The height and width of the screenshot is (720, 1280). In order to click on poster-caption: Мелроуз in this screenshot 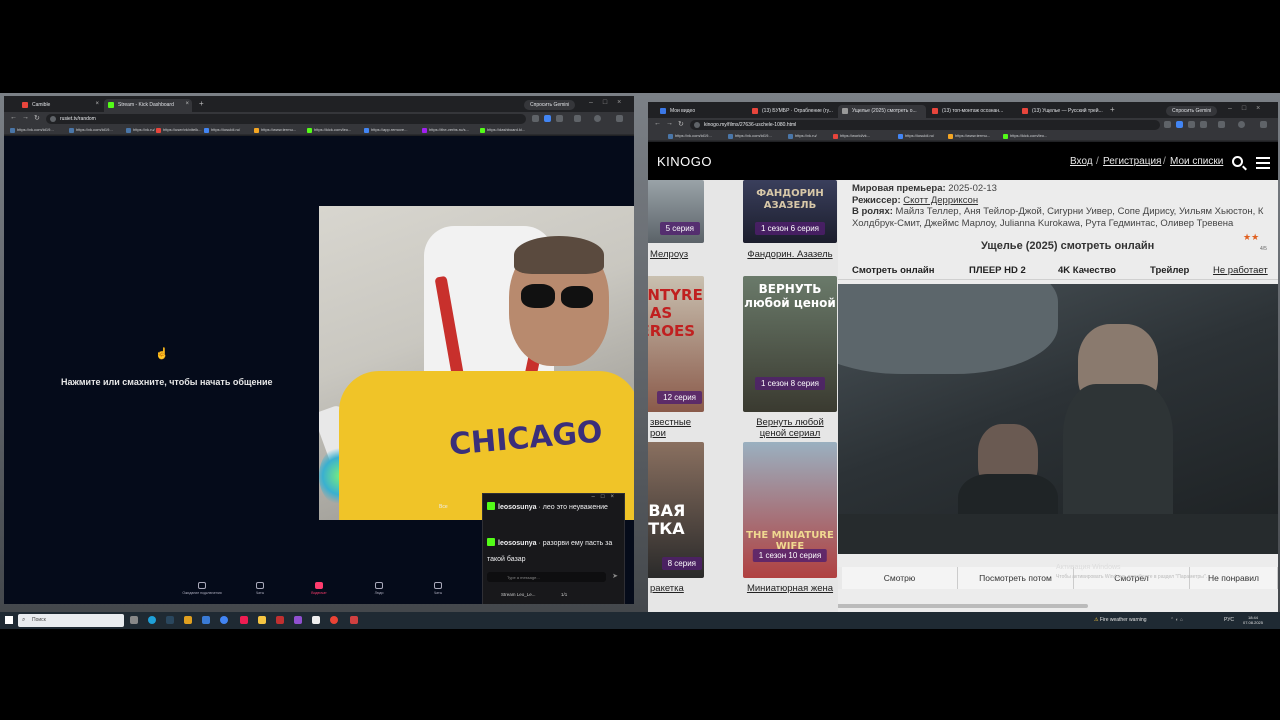, I will do `click(680, 254)`.